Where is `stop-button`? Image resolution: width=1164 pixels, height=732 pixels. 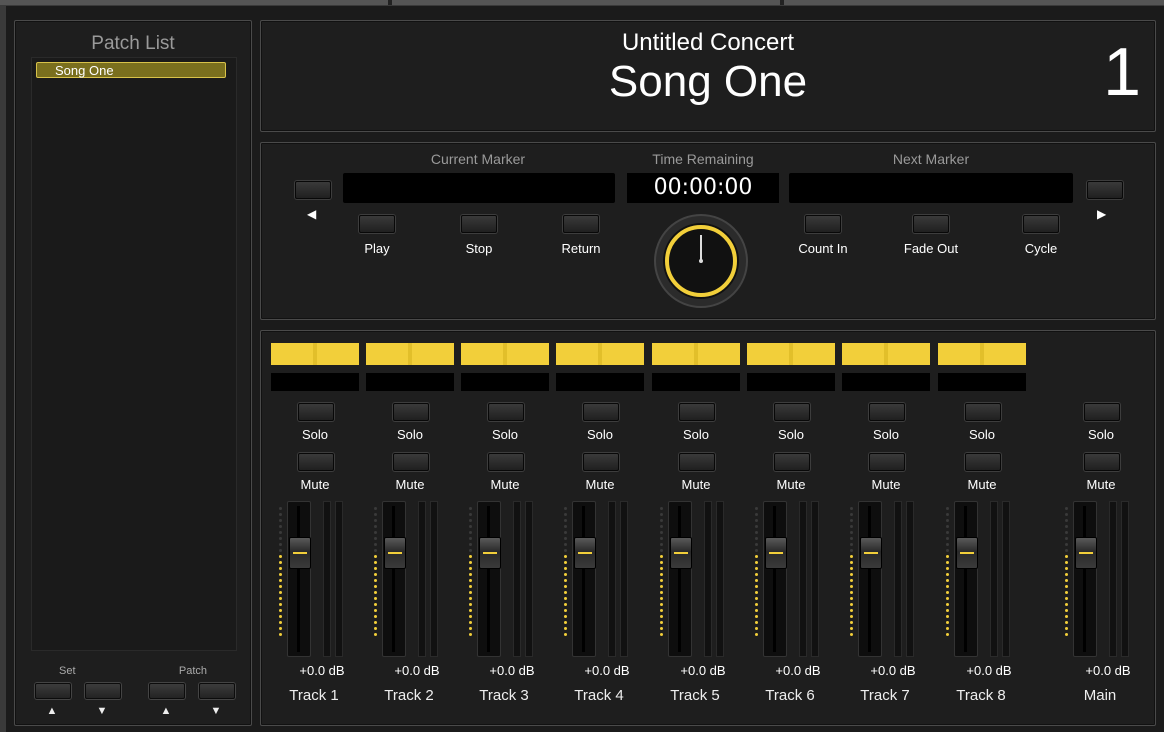 stop-button is located at coordinates (479, 224).